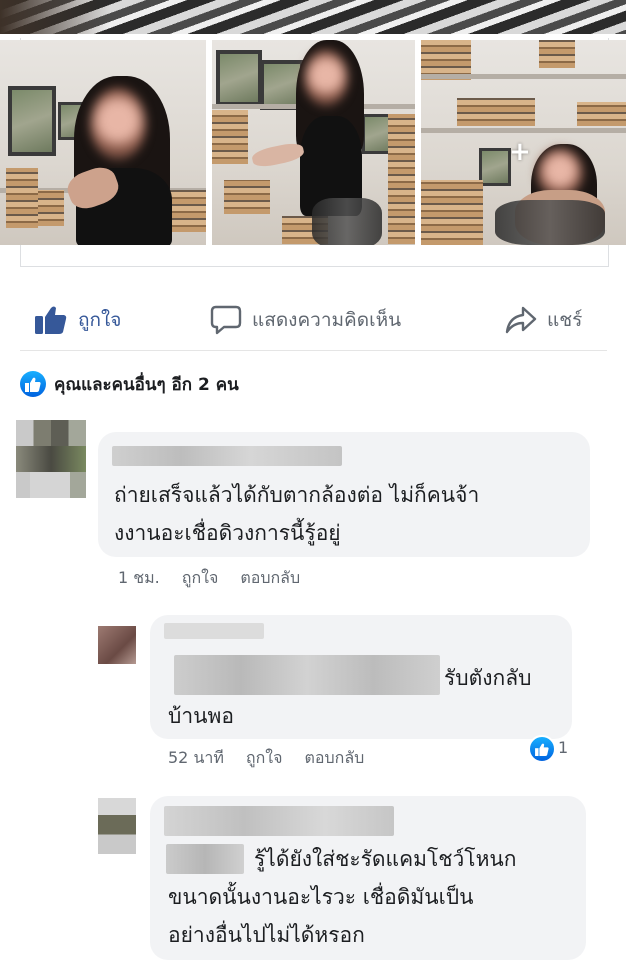  Describe the element at coordinates (227, 533) in the screenshot. I see `comment-line: งงานอะเชื่อดิวงการนี้รู้อยู่` at that location.